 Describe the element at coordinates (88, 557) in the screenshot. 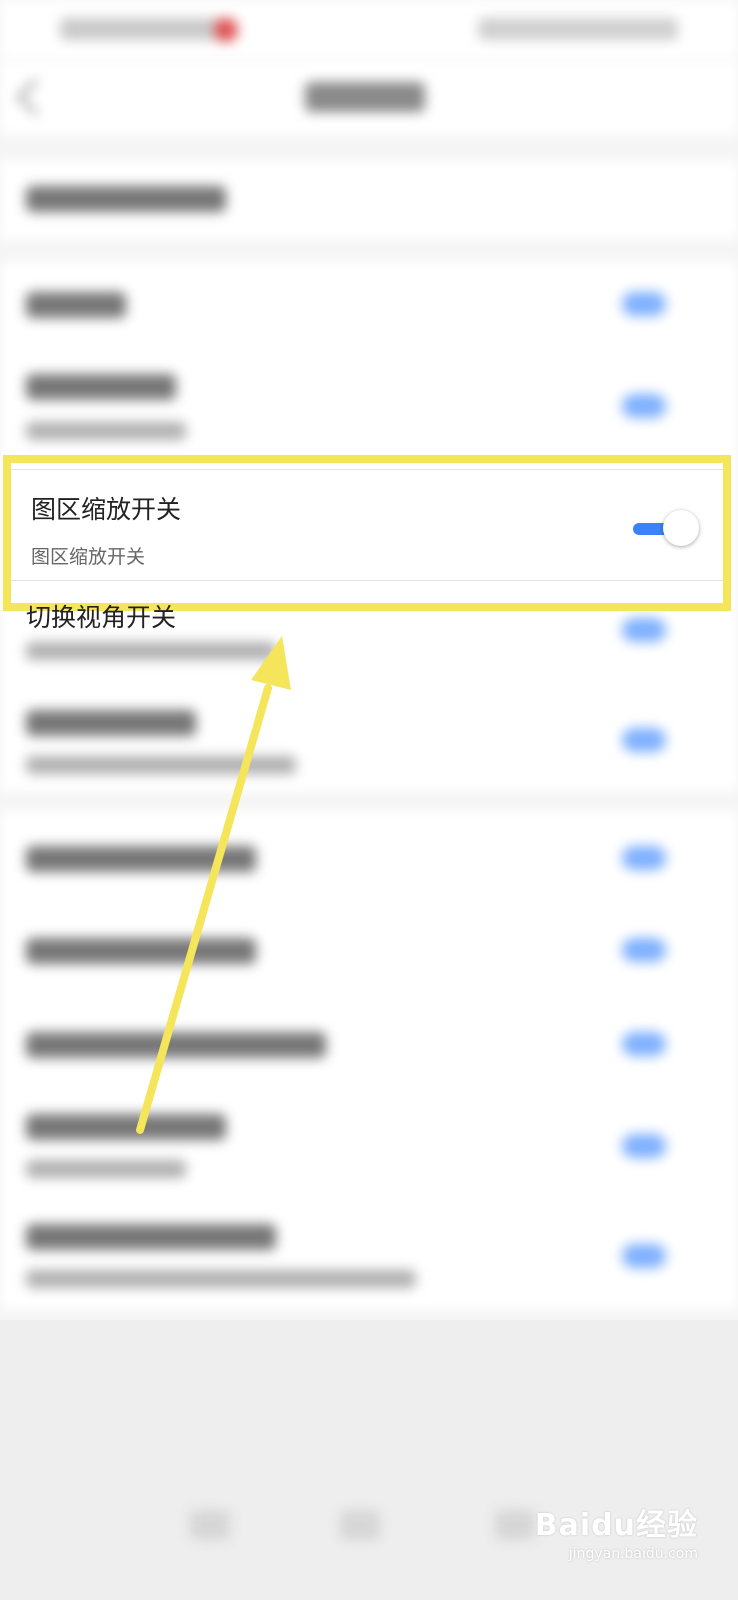

I see `setting-subtitle: 图区缩放开关` at that location.